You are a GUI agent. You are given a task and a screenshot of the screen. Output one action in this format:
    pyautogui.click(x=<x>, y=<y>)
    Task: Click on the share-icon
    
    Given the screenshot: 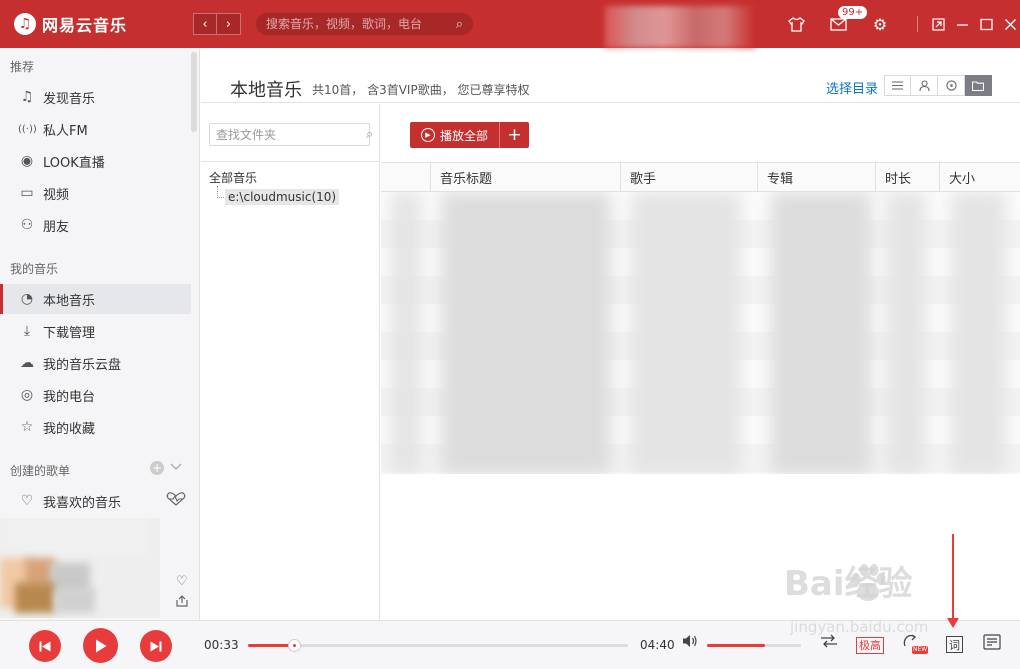 What is the action you would take?
    pyautogui.click(x=182, y=603)
    